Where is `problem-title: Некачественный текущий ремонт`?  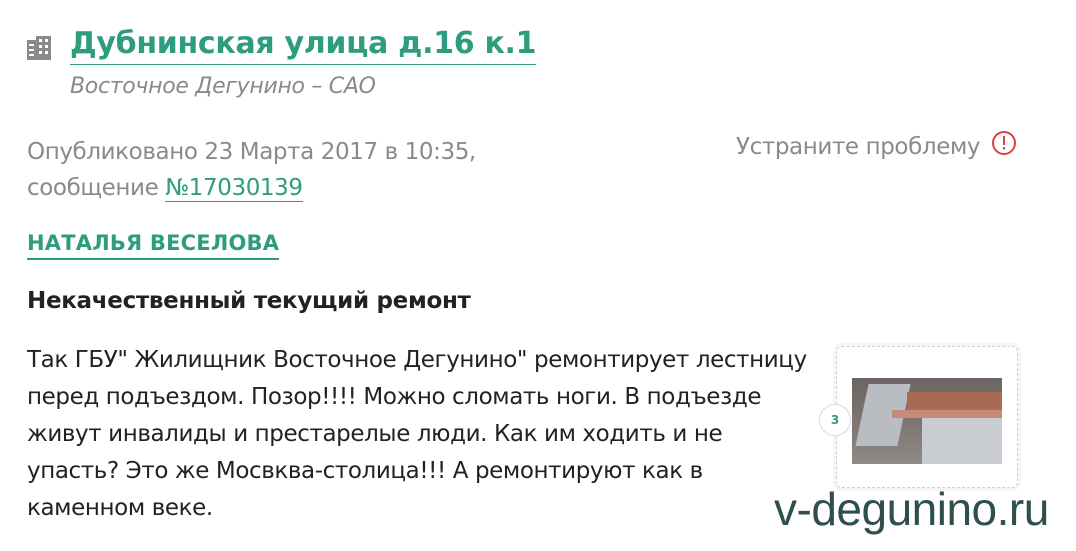 problem-title: Некачественный текущий ремонт is located at coordinates (249, 301).